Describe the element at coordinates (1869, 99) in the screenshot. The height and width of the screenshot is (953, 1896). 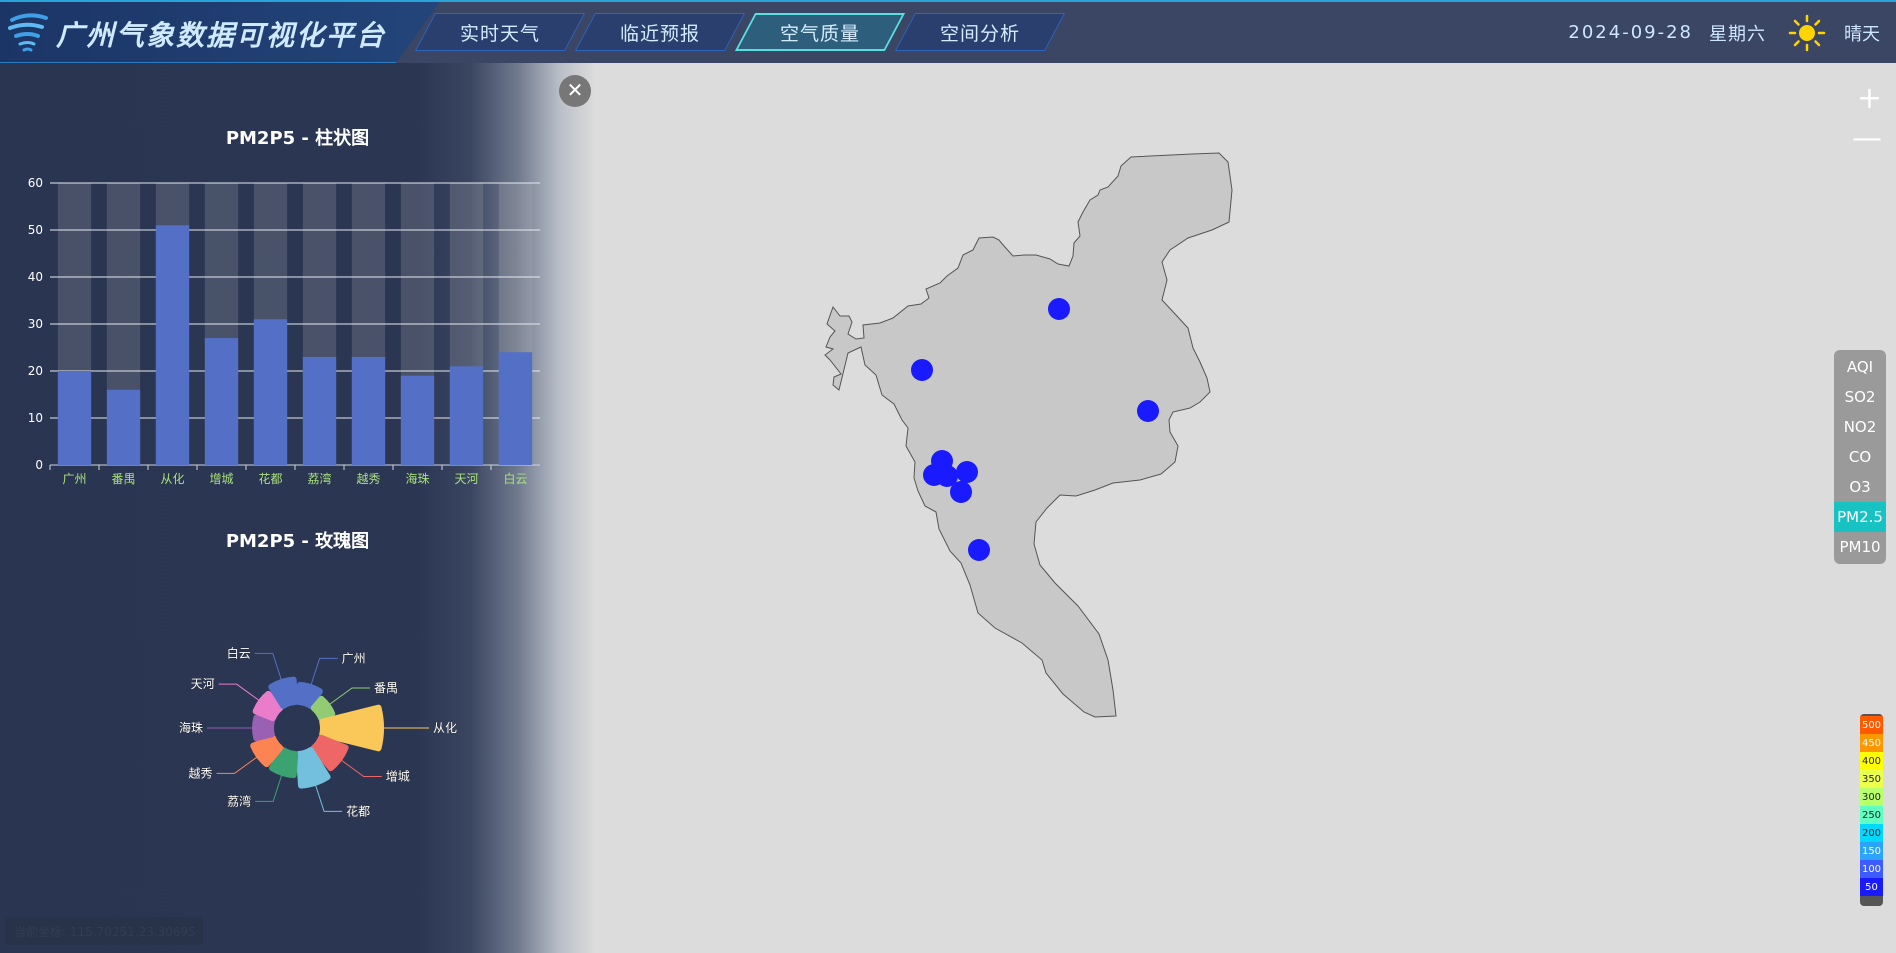
I see `zoom-in-button: +` at that location.